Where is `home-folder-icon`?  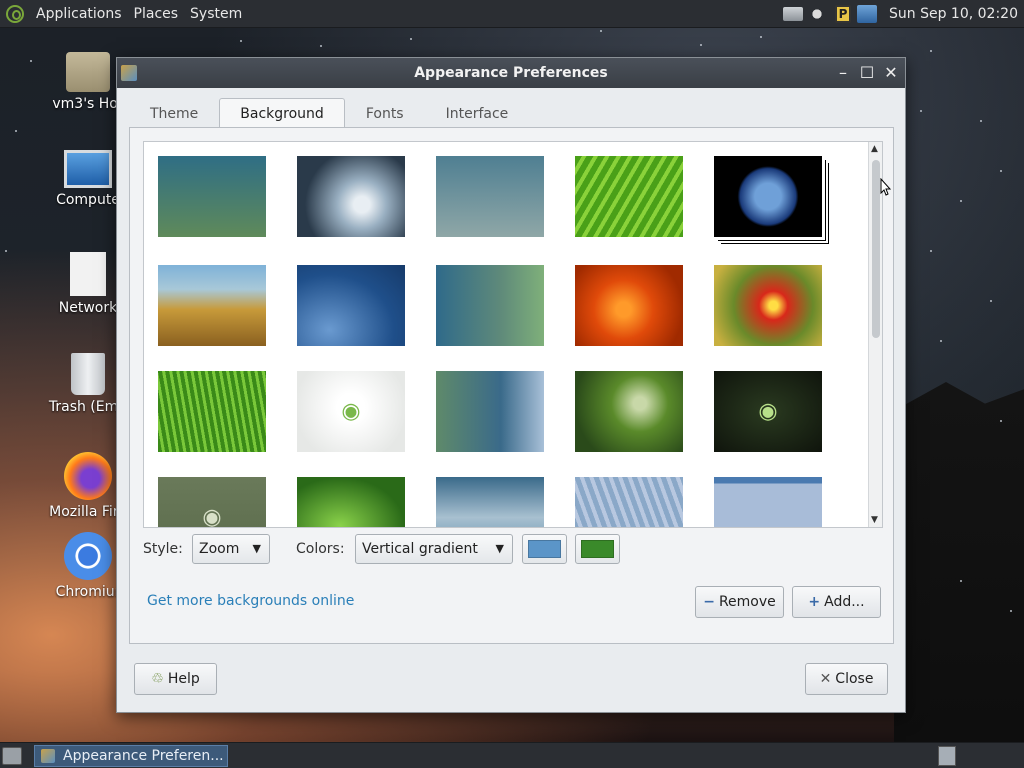 home-folder-icon is located at coordinates (88, 72).